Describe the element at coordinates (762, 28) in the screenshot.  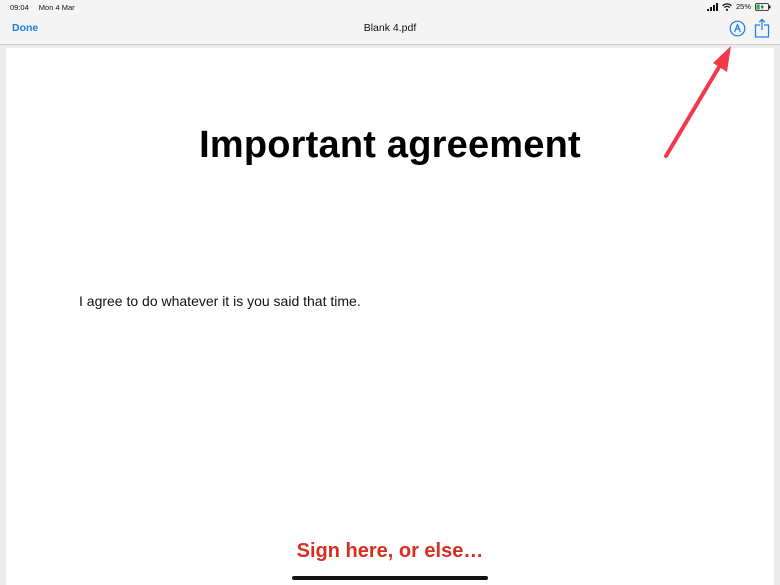
I see `share-icon` at that location.